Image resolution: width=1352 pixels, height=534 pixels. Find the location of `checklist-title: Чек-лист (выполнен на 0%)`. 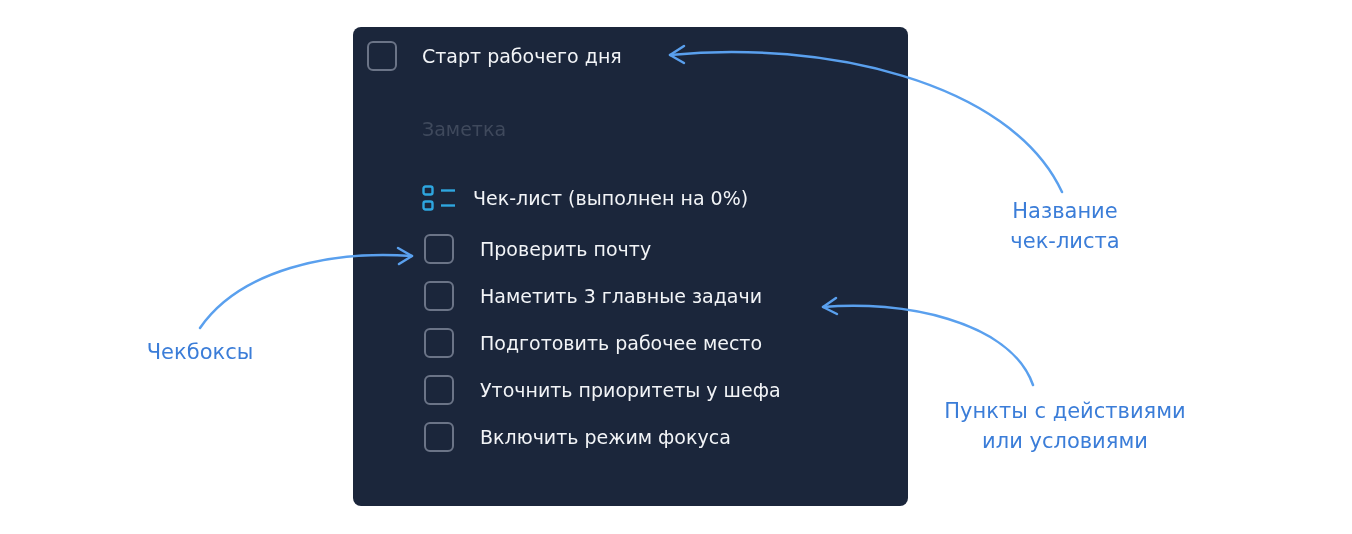

checklist-title: Чек-лист (выполнен на 0%) is located at coordinates (611, 198).